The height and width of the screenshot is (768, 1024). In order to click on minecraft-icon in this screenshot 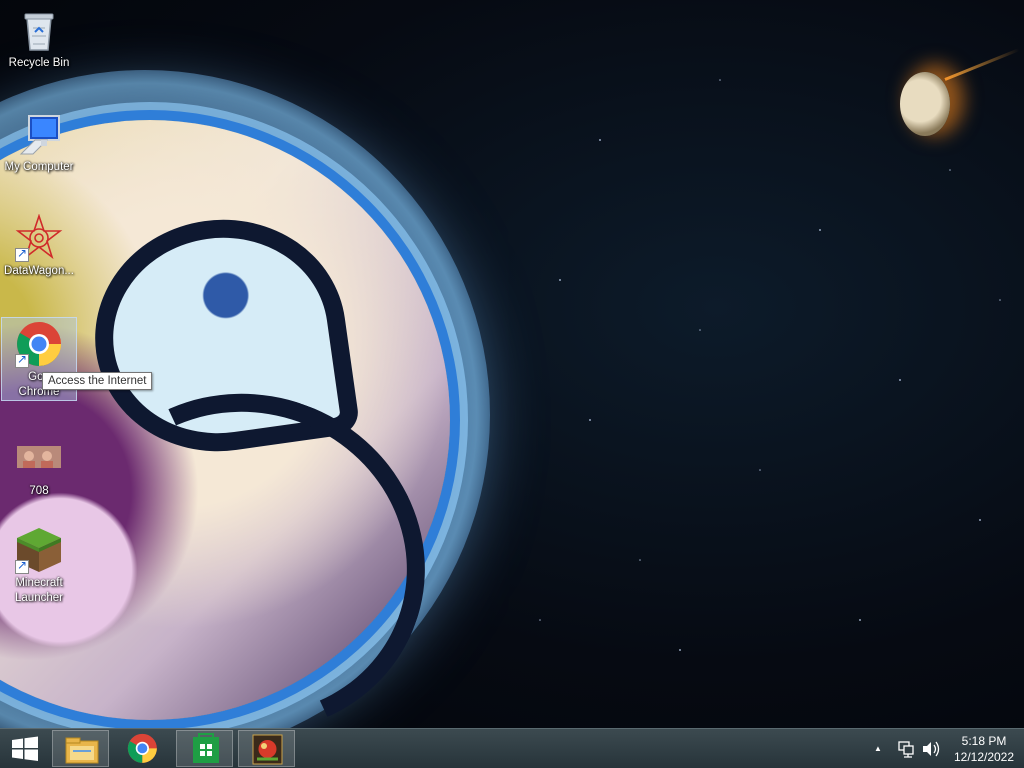, I will do `click(39, 550)`.